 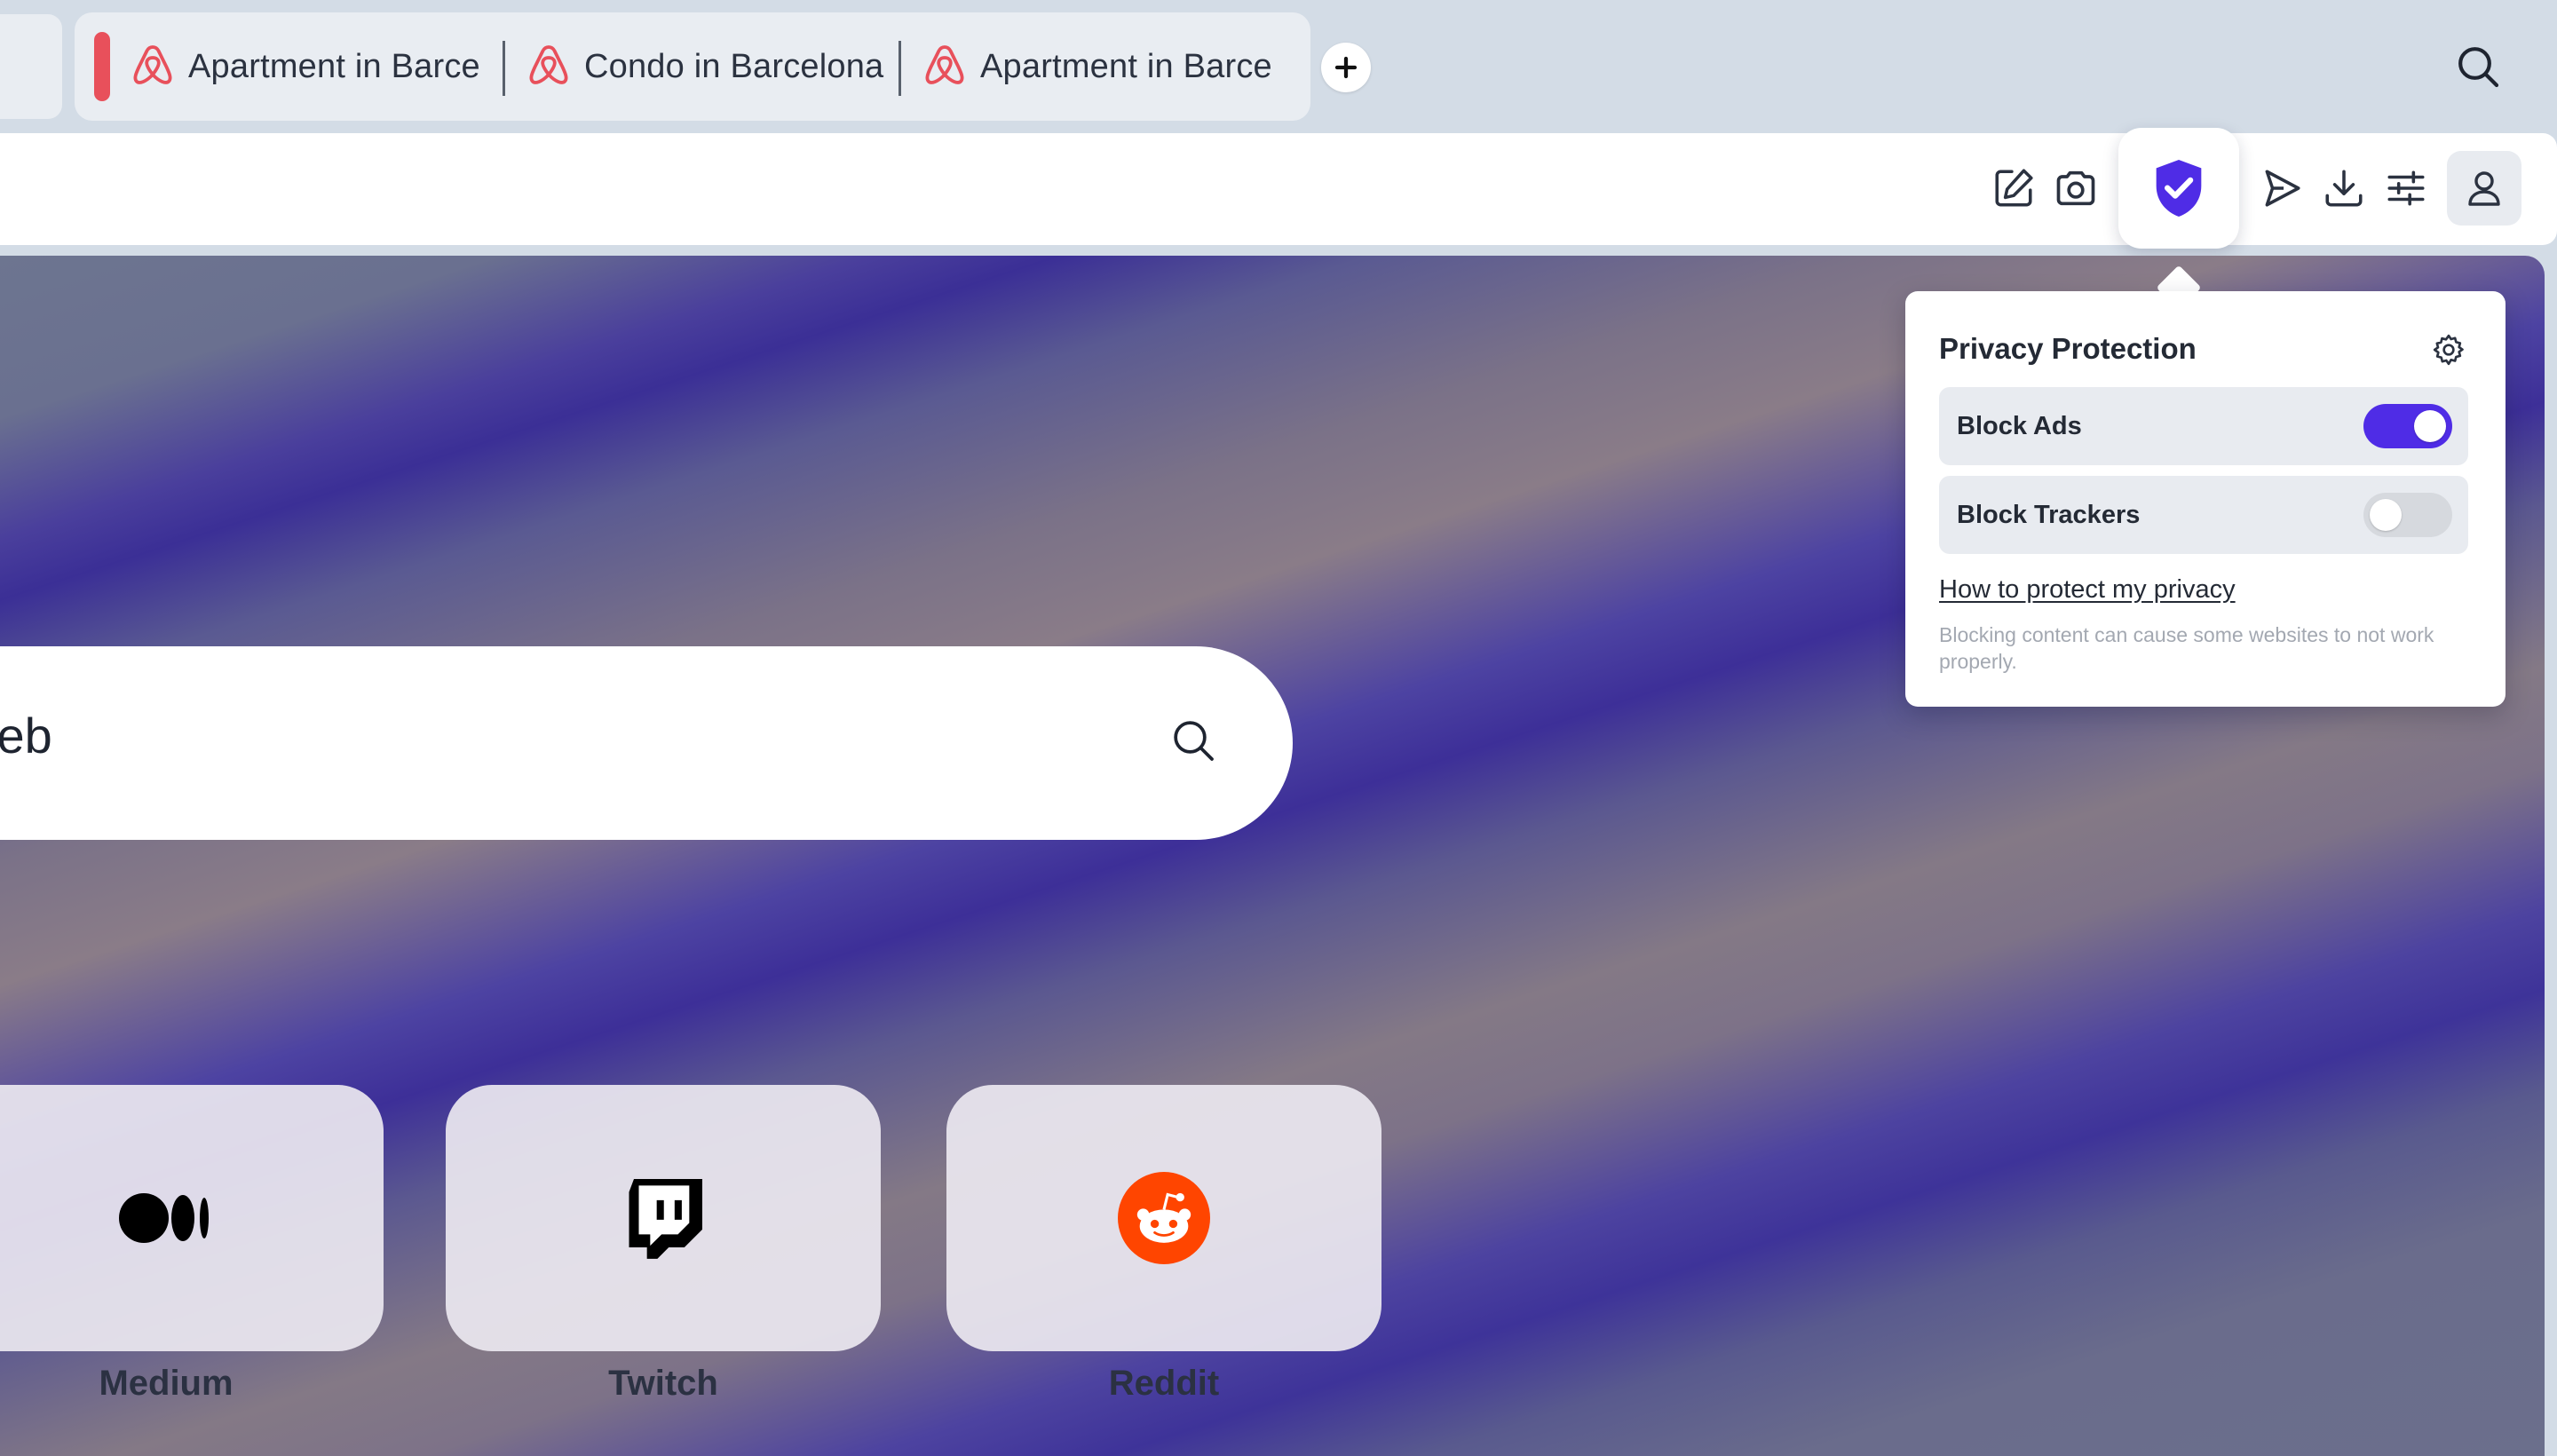 I want to click on popover-title: Privacy Protection, so click(x=2068, y=348).